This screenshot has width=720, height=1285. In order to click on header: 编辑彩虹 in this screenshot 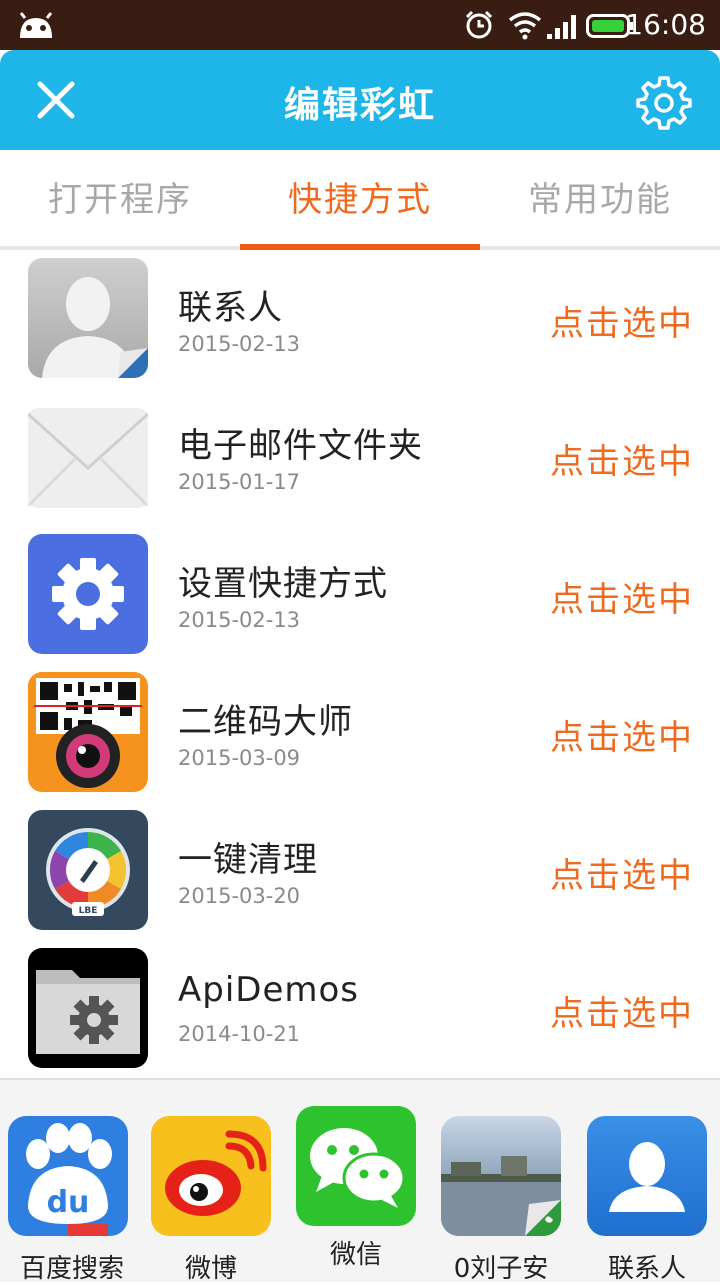, I will do `click(360, 100)`.